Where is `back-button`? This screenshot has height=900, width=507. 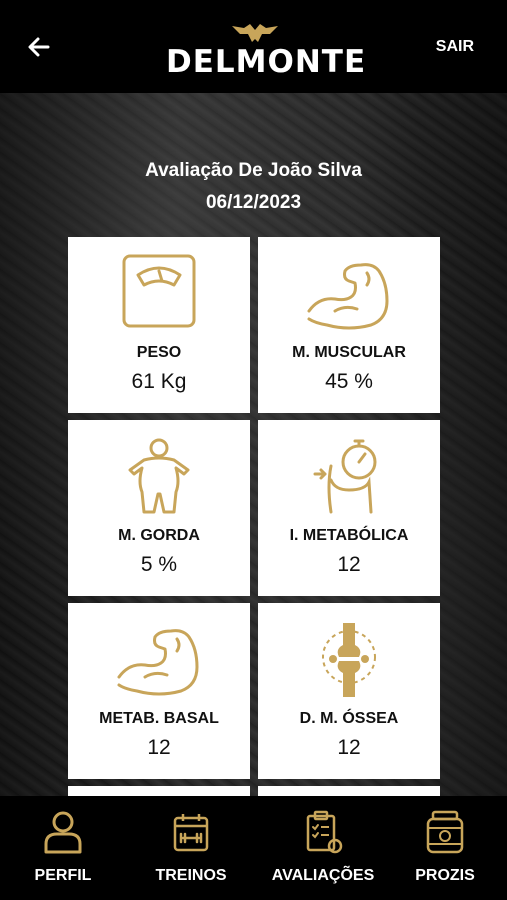 back-button is located at coordinates (39, 47).